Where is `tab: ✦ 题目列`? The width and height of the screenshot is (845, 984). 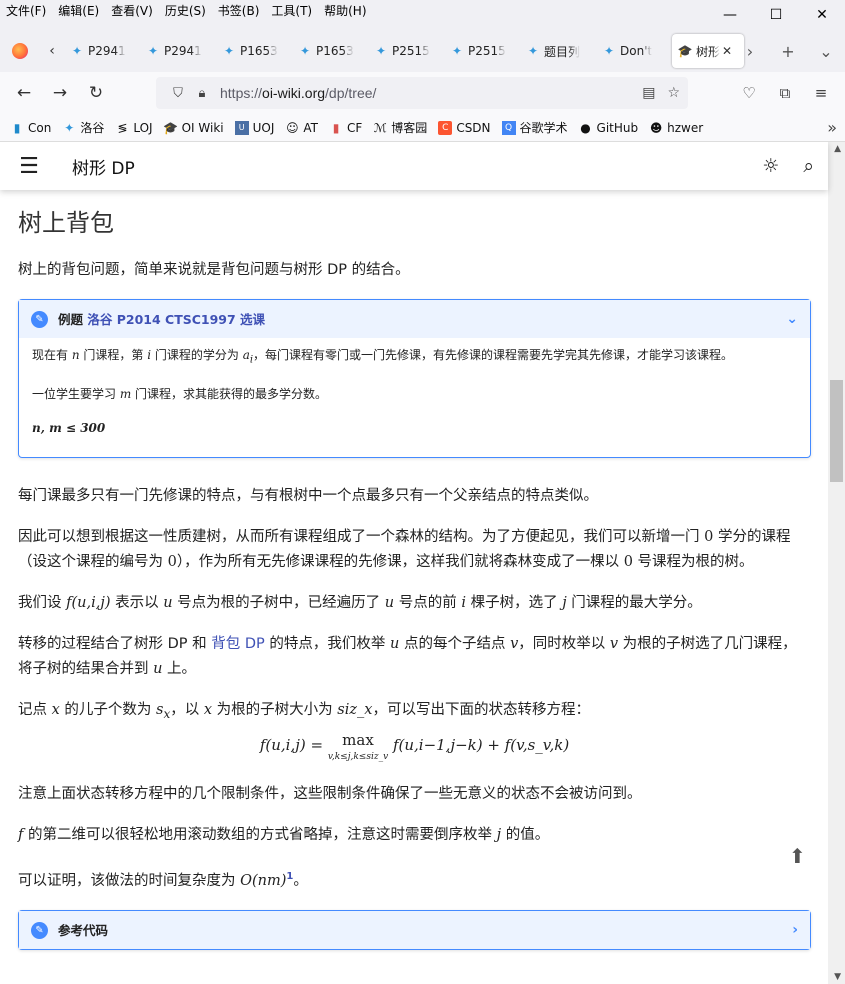
tab: ✦ 题目列 is located at coordinates (558, 51).